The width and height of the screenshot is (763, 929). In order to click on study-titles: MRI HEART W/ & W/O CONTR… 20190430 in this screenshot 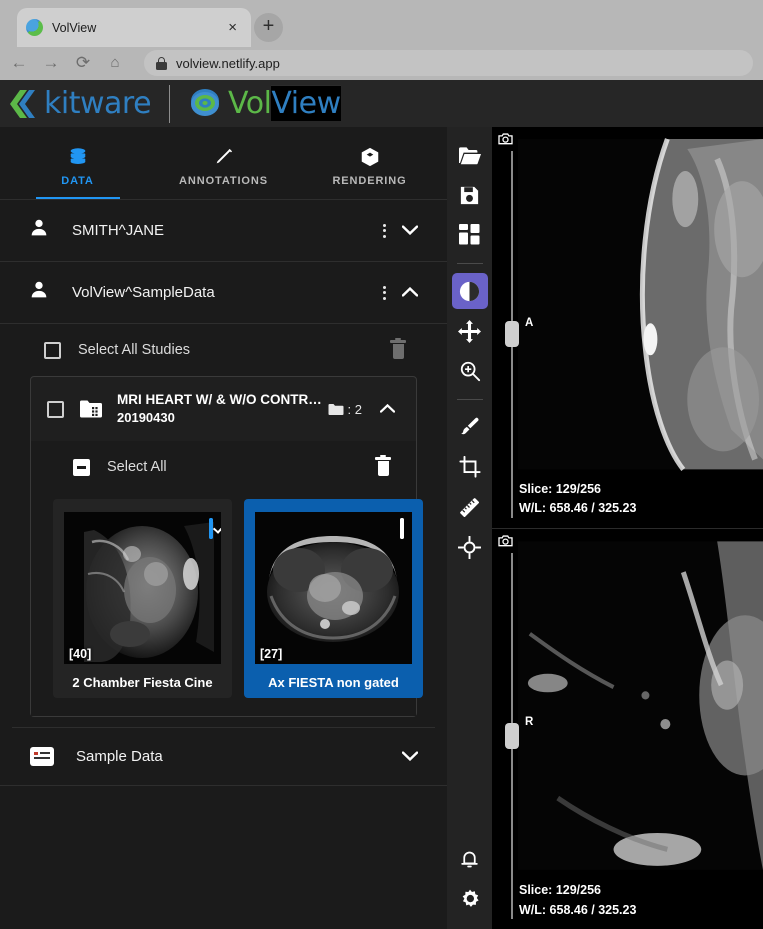, I will do `click(222, 409)`.